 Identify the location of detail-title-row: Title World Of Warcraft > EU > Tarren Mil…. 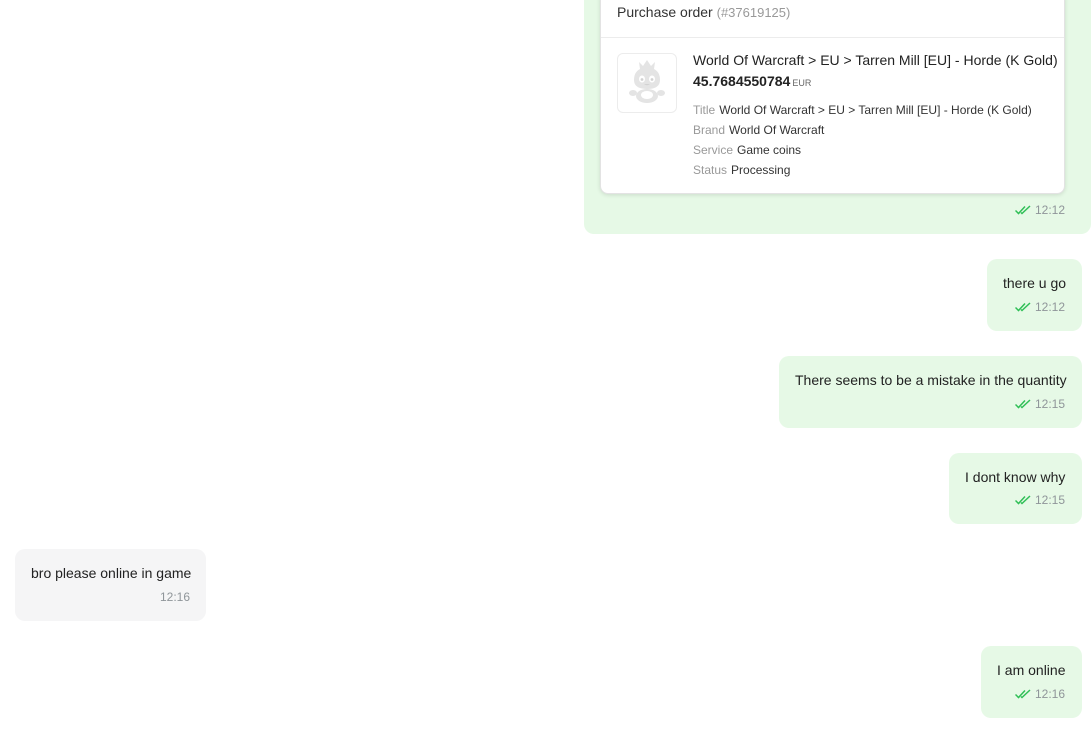
(862, 110).